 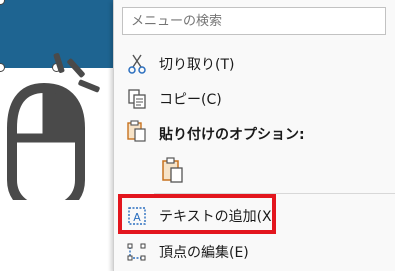 I want to click on menu-search-input, so click(x=254, y=21).